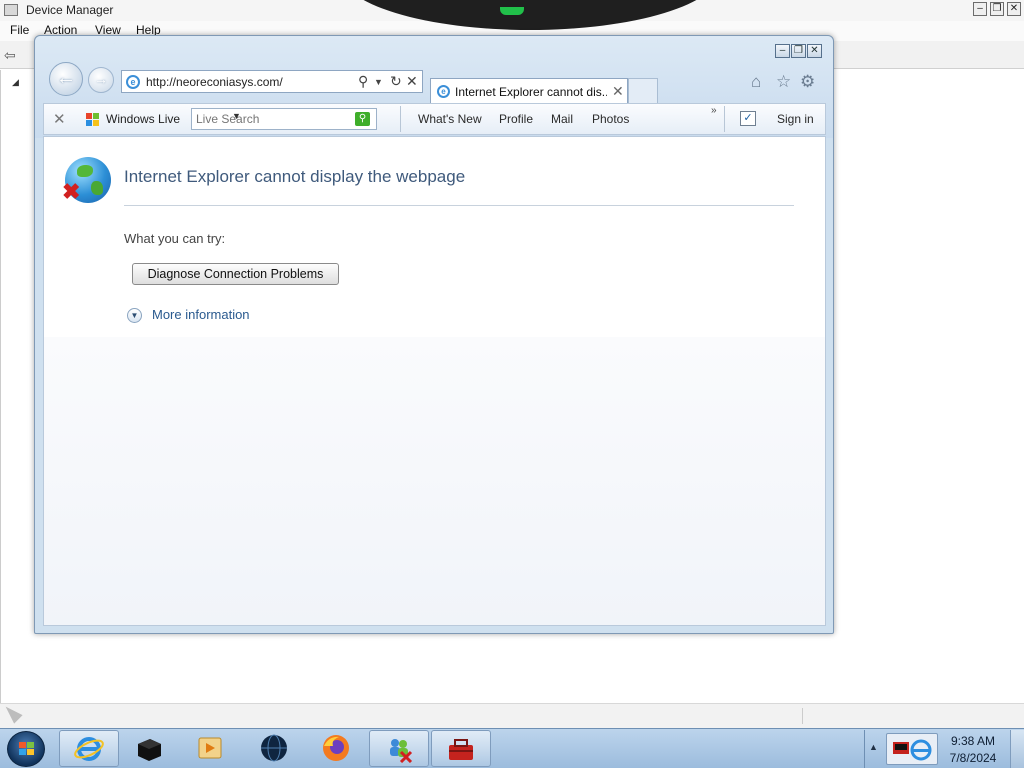 The height and width of the screenshot is (768, 1024). Describe the element at coordinates (401, 751) in the screenshot. I see `network-users-icon` at that location.